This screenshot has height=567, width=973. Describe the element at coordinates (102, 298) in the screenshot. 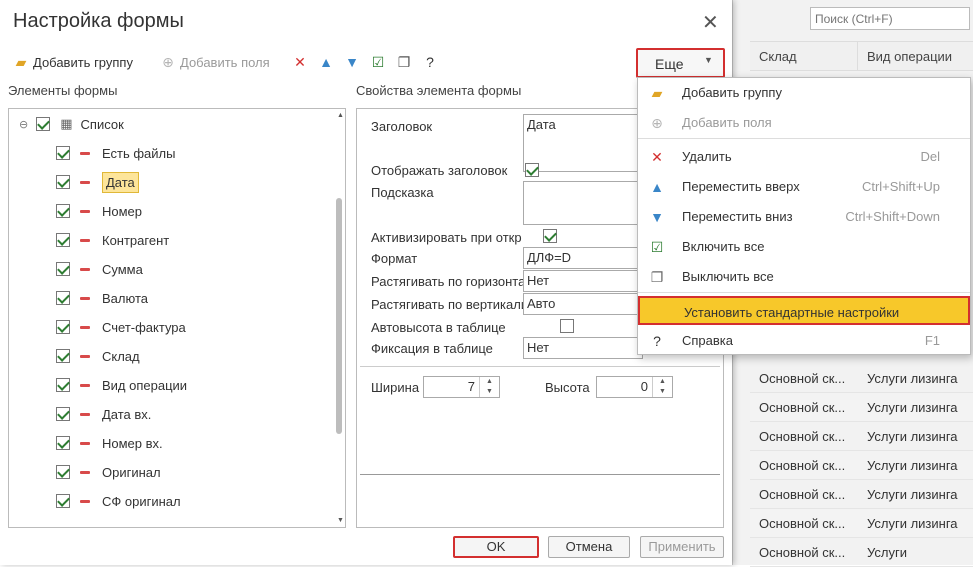

I see `tree-item: Валюта` at that location.